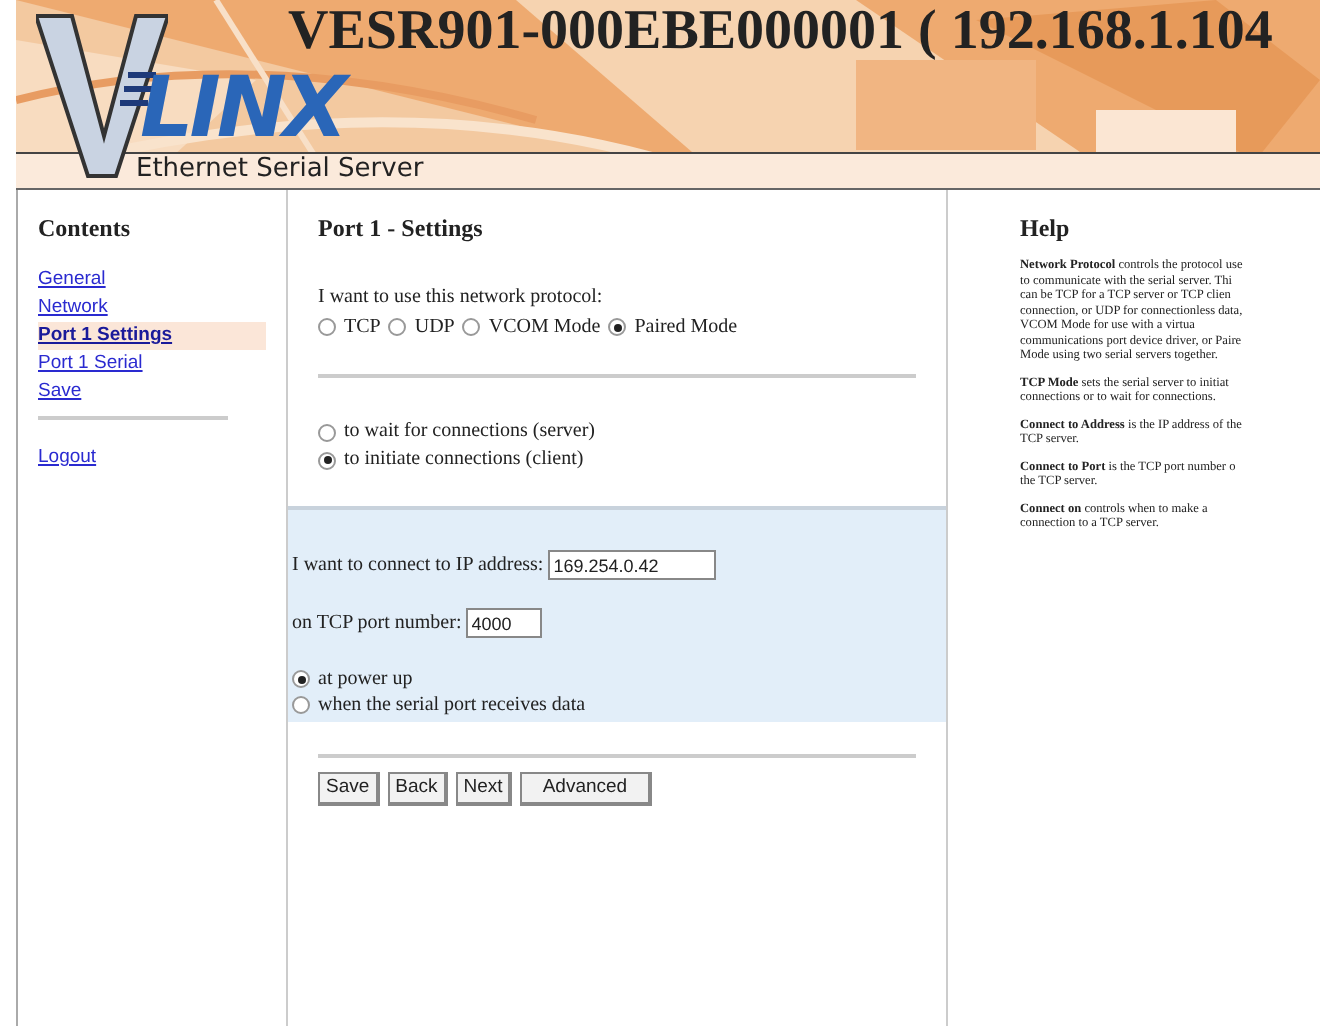 Image resolution: width=1320 pixels, height=1026 pixels. I want to click on sidebar-link: Network, so click(152, 308).